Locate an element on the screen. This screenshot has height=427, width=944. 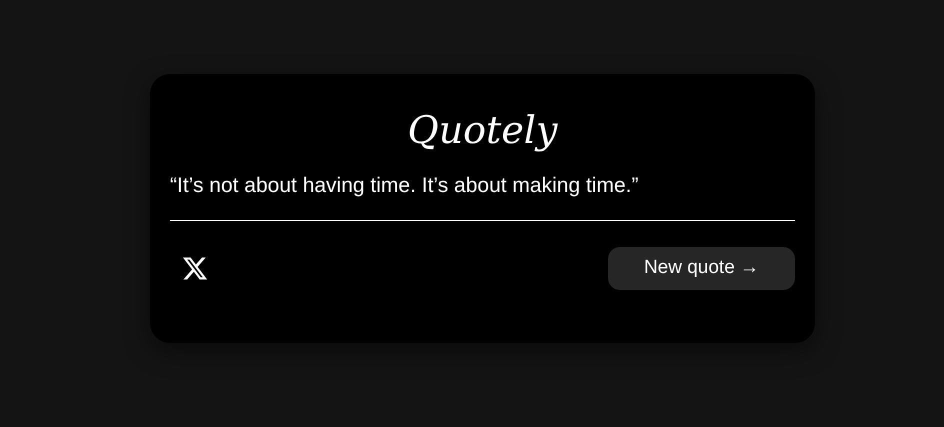
app-title: Quotely is located at coordinates (483, 130).